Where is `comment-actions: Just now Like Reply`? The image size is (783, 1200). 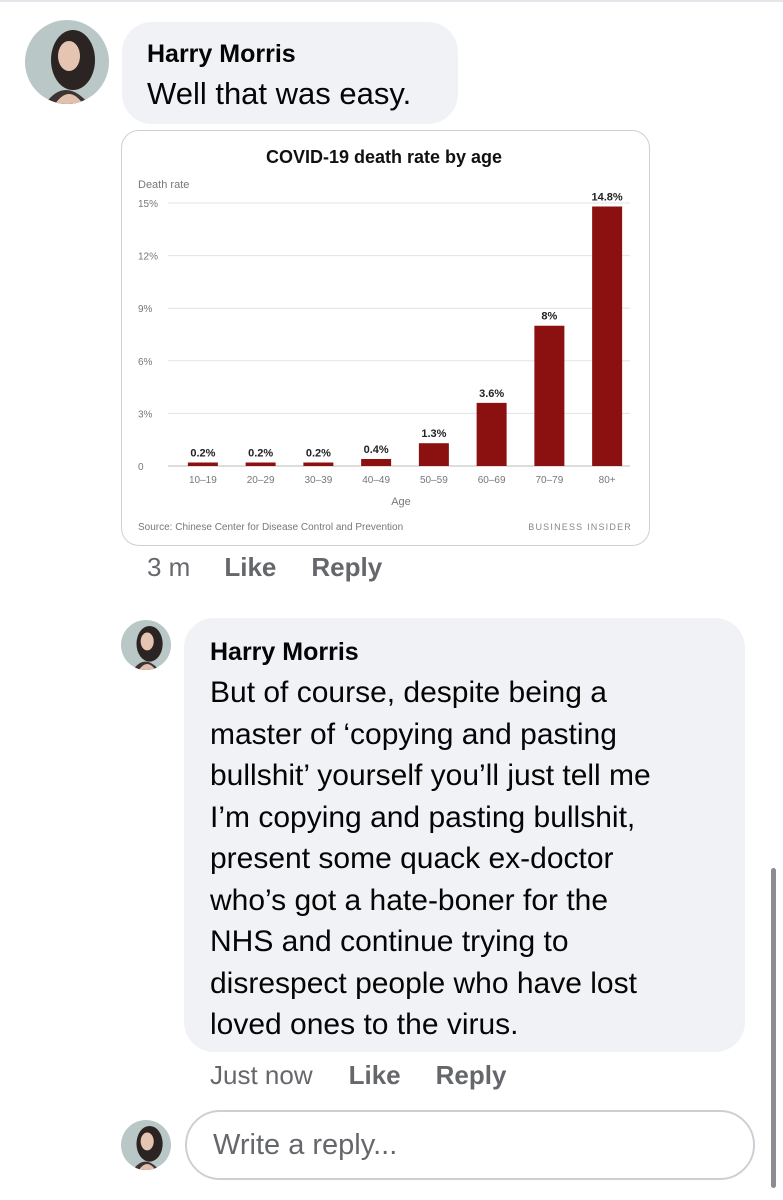 comment-actions: Just now Like Reply is located at coordinates (358, 1075).